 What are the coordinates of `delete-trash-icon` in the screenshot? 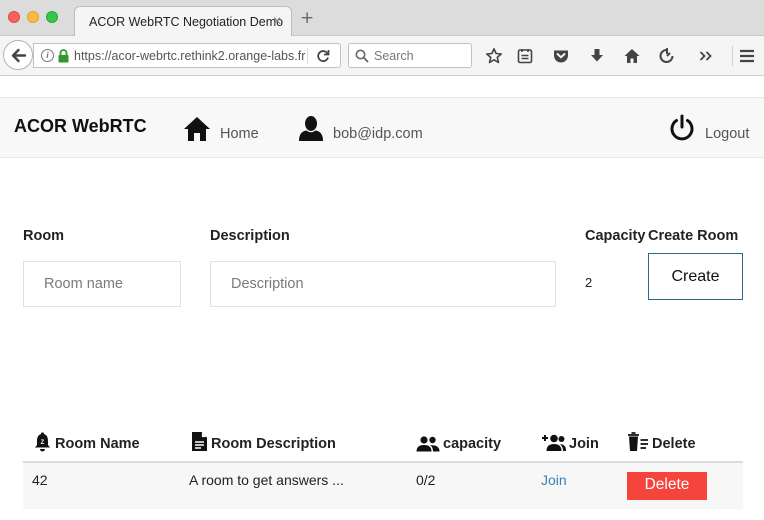 It's located at (638, 441).